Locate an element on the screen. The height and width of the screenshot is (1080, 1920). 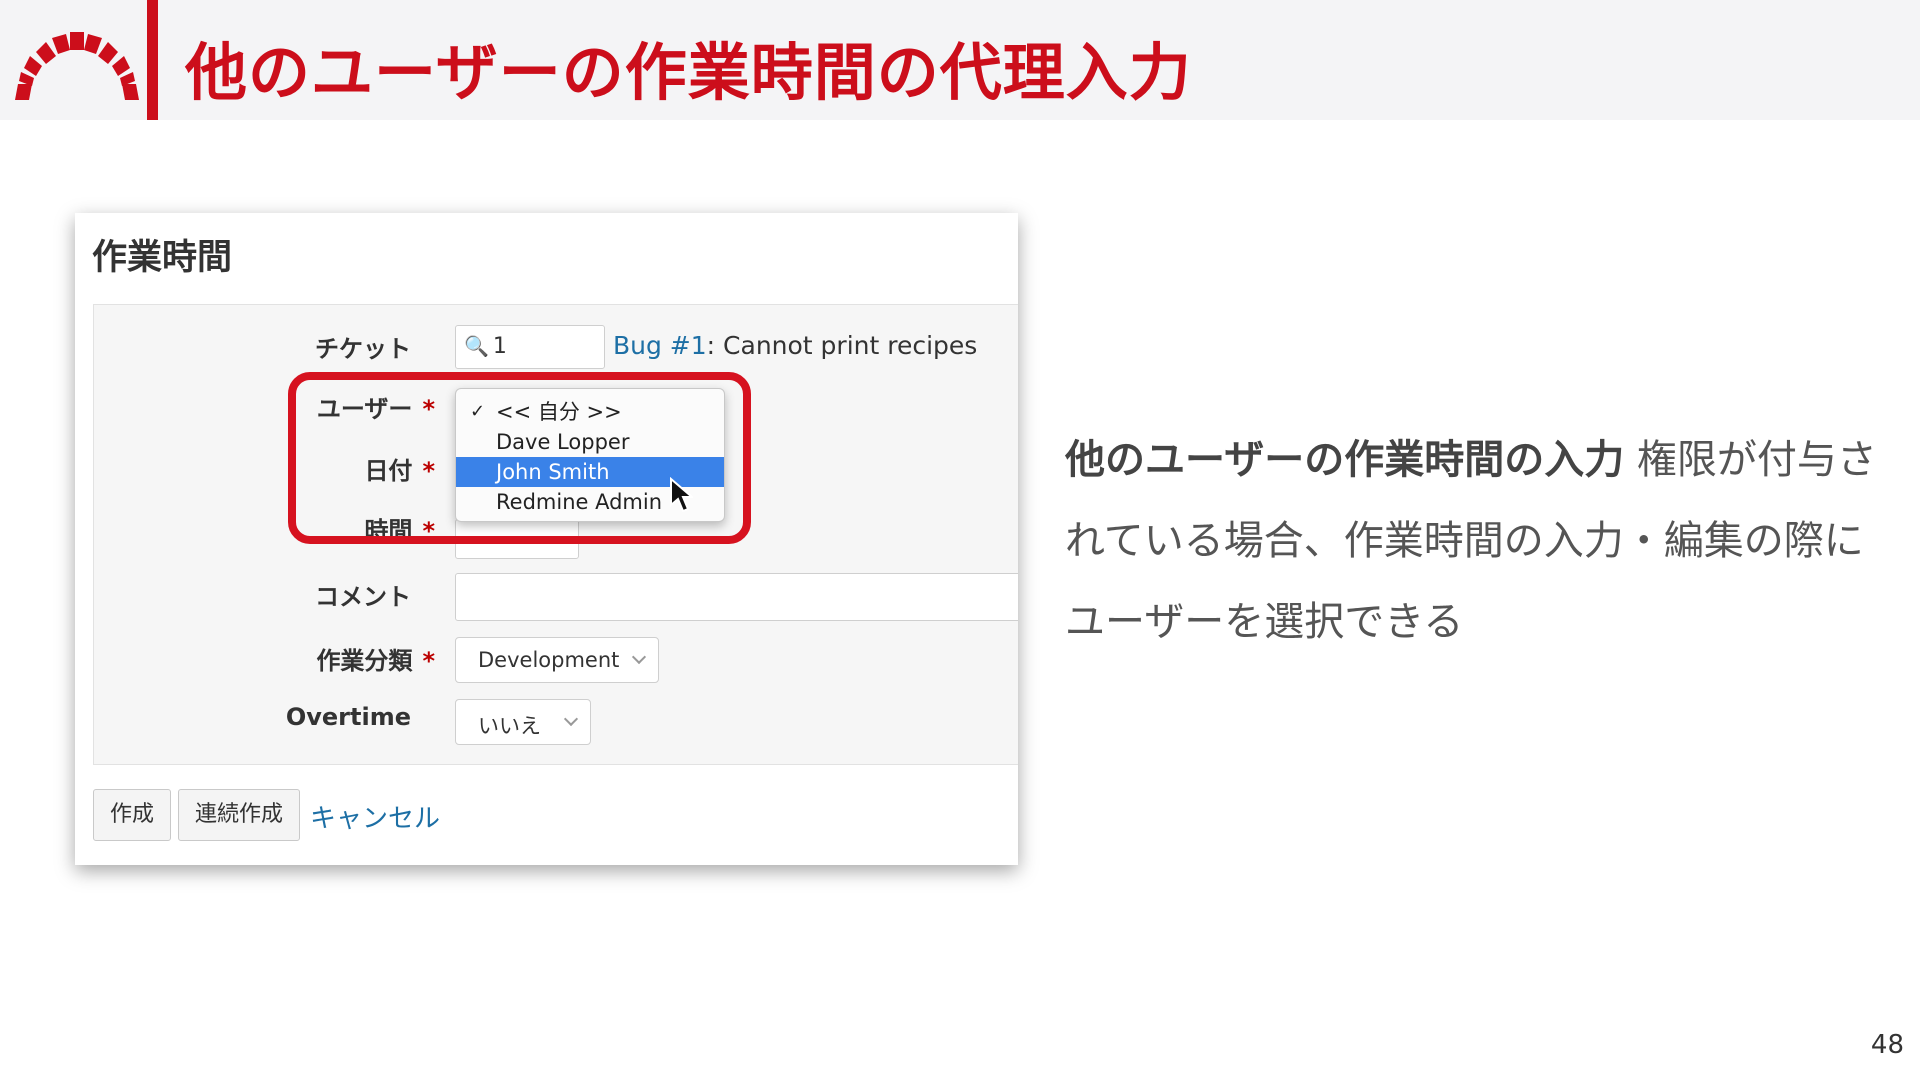
activity-label: 作業分類 * is located at coordinates (255, 658).